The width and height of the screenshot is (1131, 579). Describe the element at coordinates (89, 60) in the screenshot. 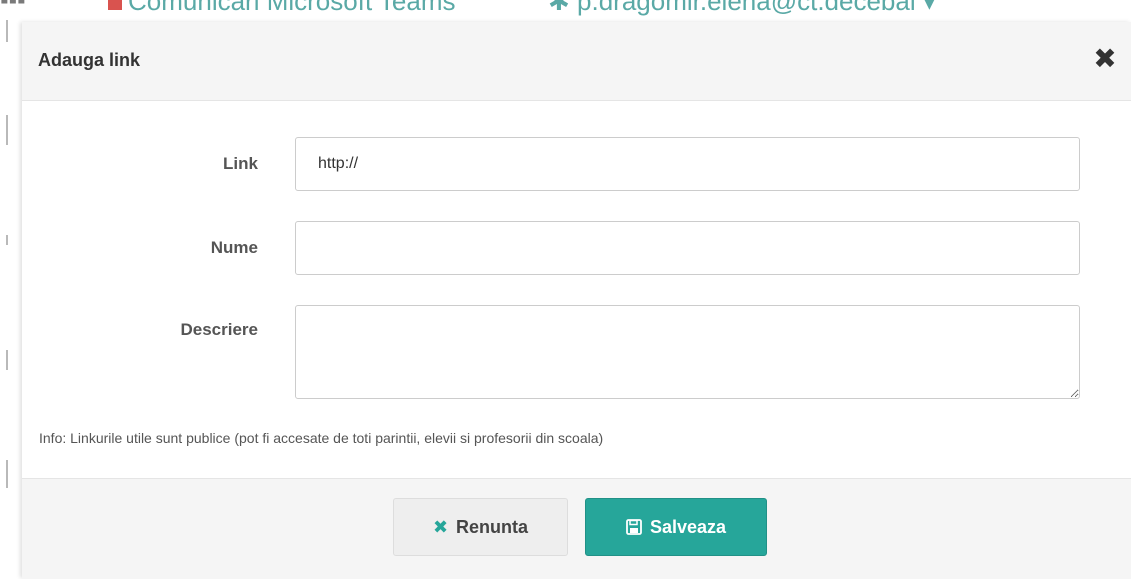

I see `dialog-title: Adauga link` at that location.